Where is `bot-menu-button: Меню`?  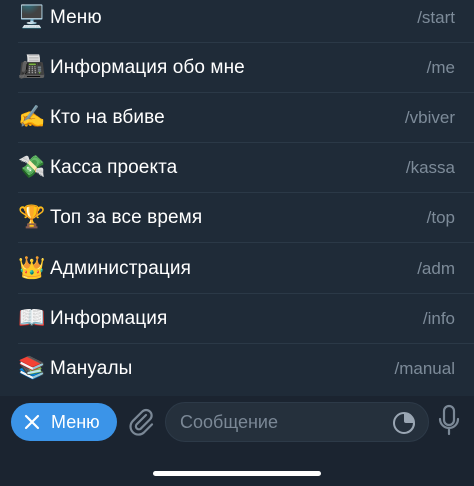
bot-menu-button: Меню is located at coordinates (64, 422).